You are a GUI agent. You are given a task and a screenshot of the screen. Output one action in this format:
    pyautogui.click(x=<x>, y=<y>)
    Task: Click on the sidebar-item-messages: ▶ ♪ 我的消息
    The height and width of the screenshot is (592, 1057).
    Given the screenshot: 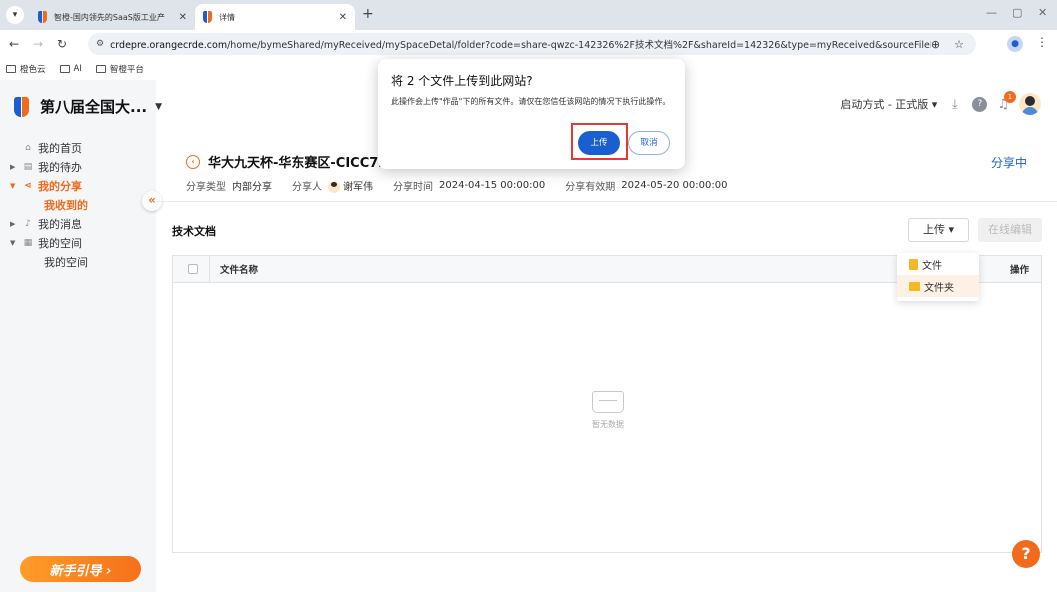 What is the action you would take?
    pyautogui.click(x=80, y=223)
    